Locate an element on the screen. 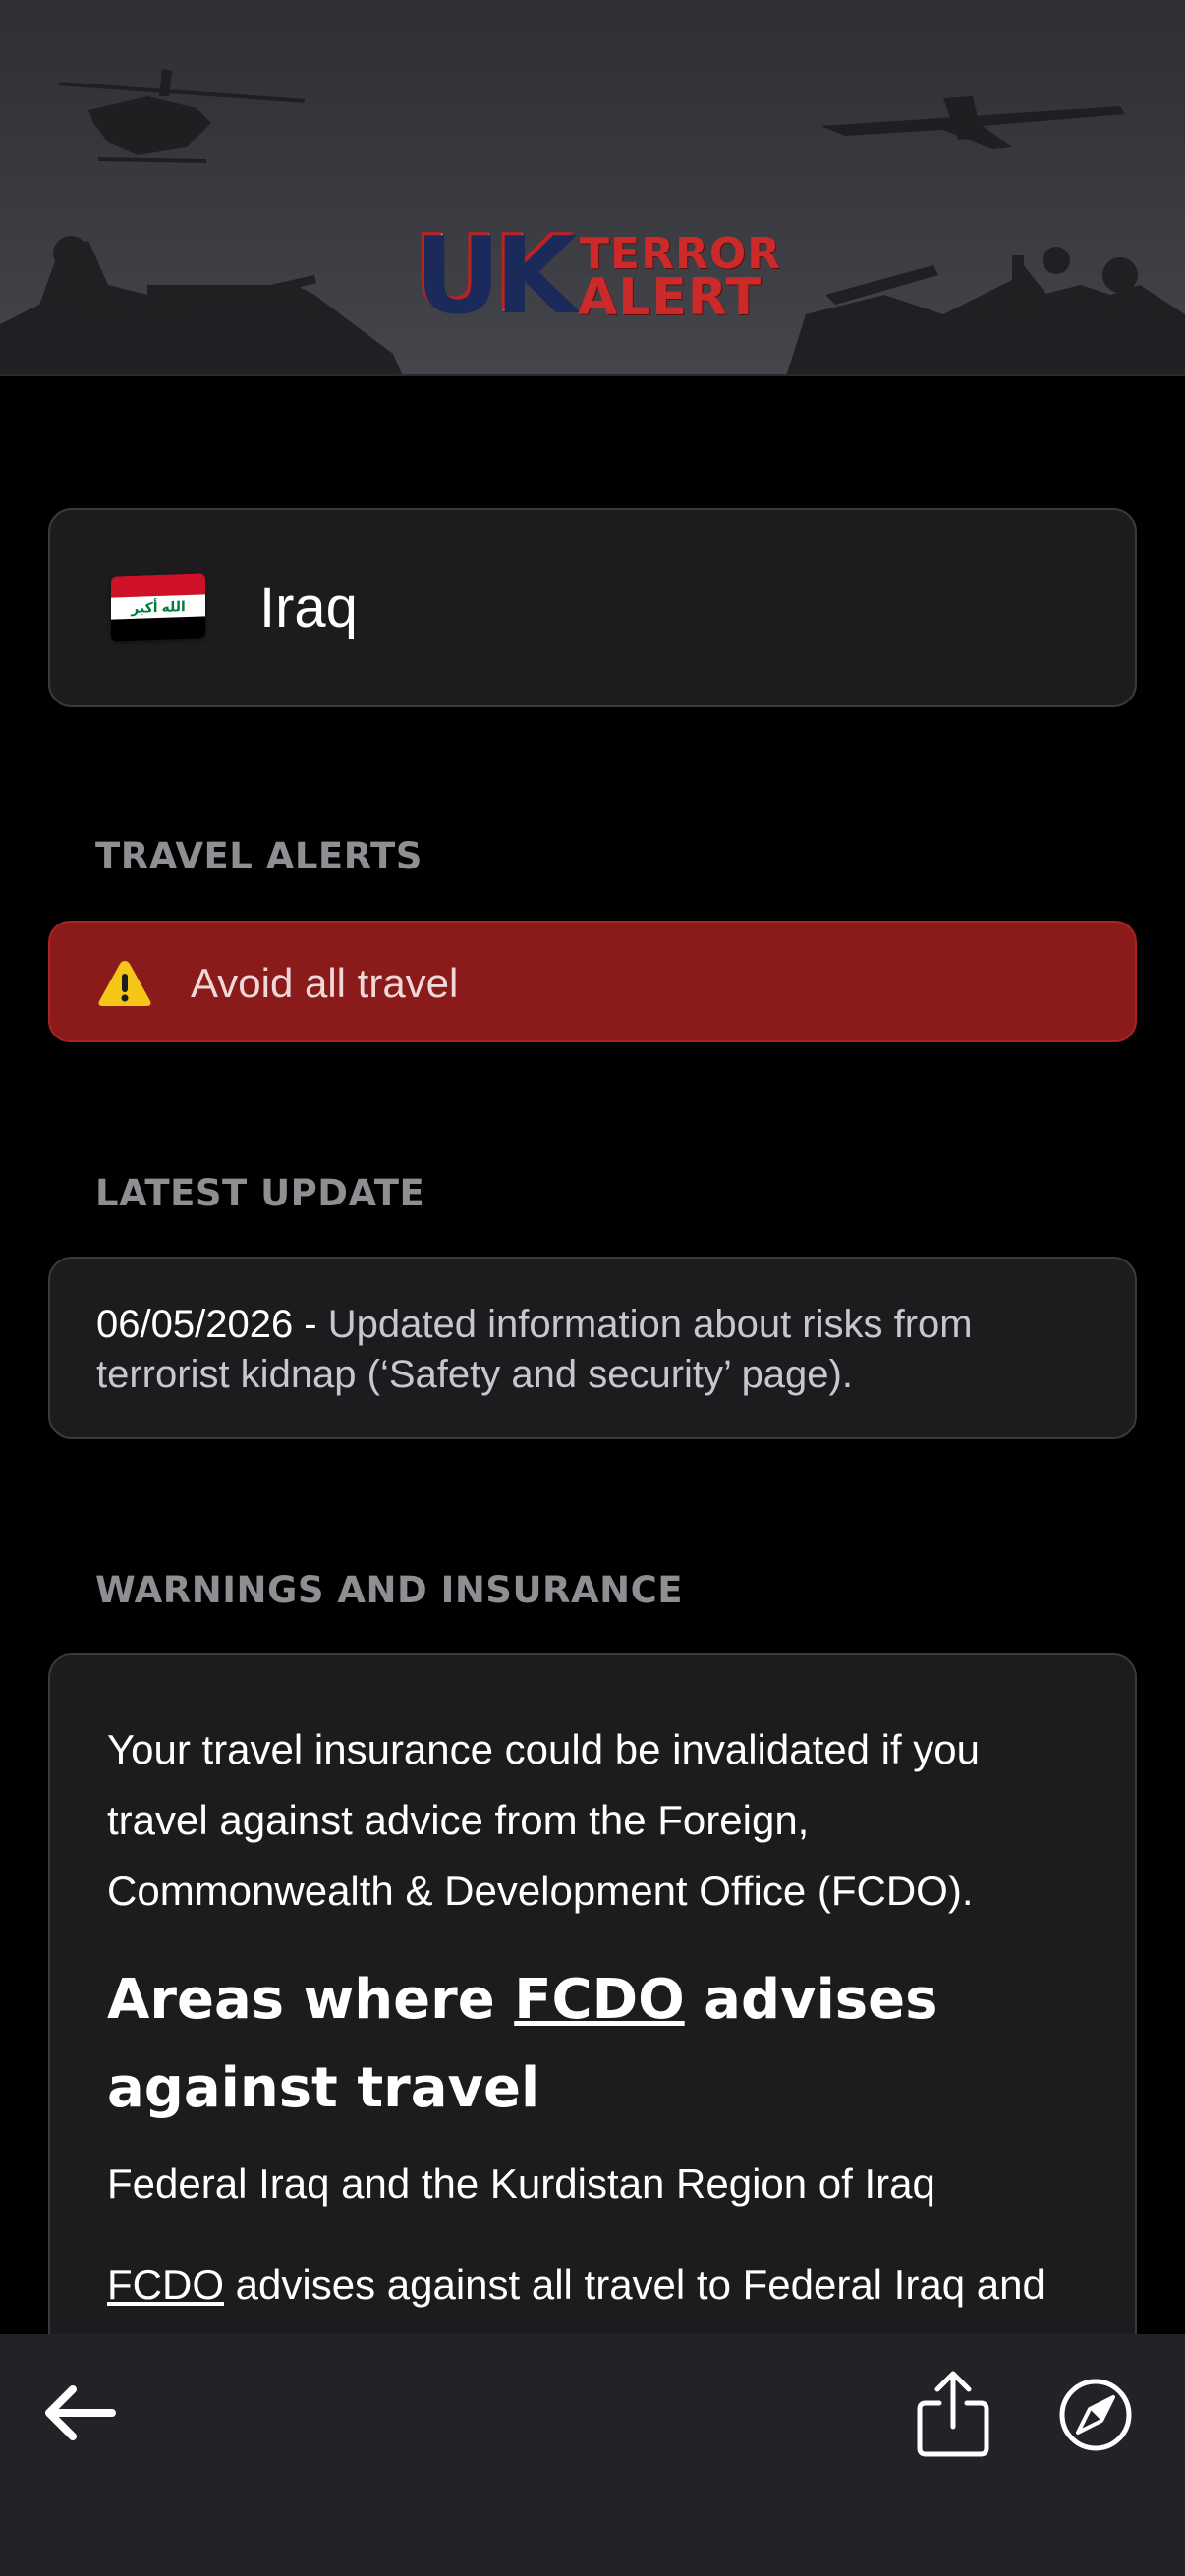 Image resolution: width=1185 pixels, height=2576 pixels. travel-alert-text: Avoid all travel is located at coordinates (325, 983).